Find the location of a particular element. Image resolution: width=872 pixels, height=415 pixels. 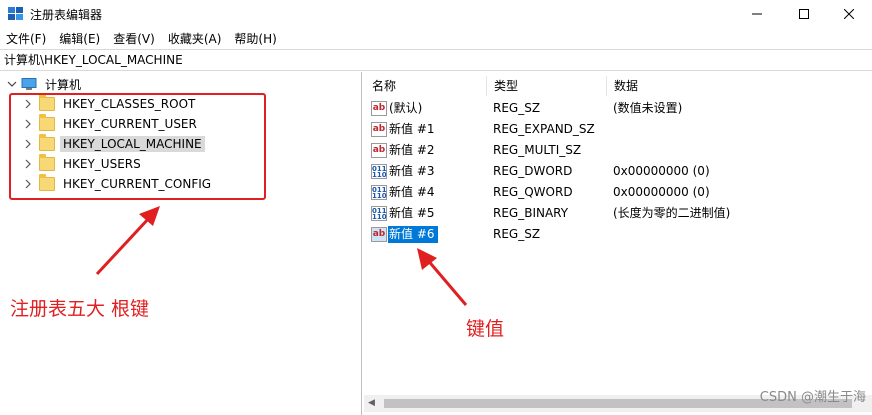

key-value-annotation: 键值 is located at coordinates (485, 329).